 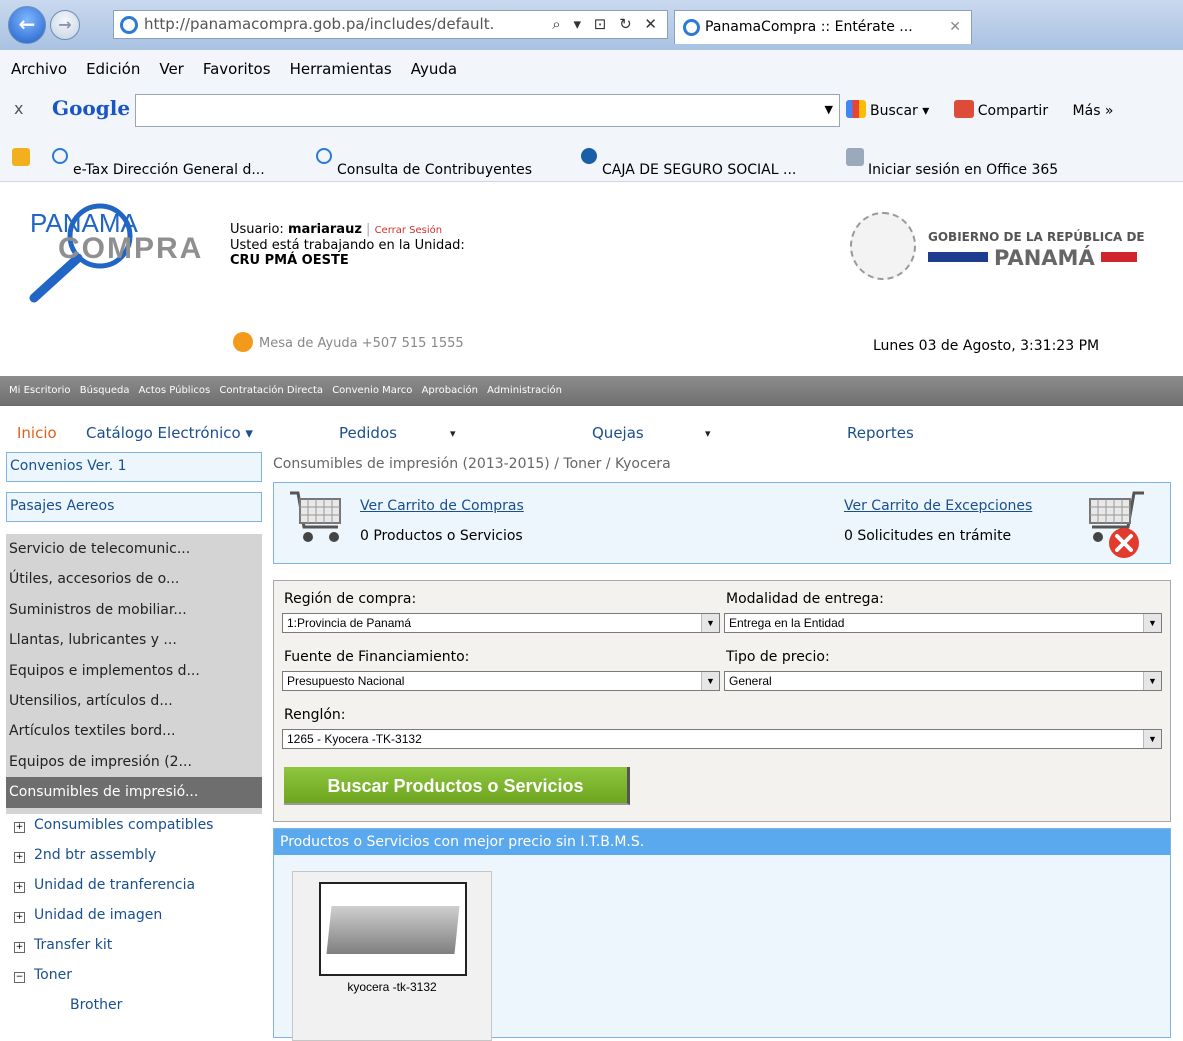 What do you see at coordinates (952, 163) in the screenshot?
I see `favorite-office365: Iniciar sesión en Office 365` at bounding box center [952, 163].